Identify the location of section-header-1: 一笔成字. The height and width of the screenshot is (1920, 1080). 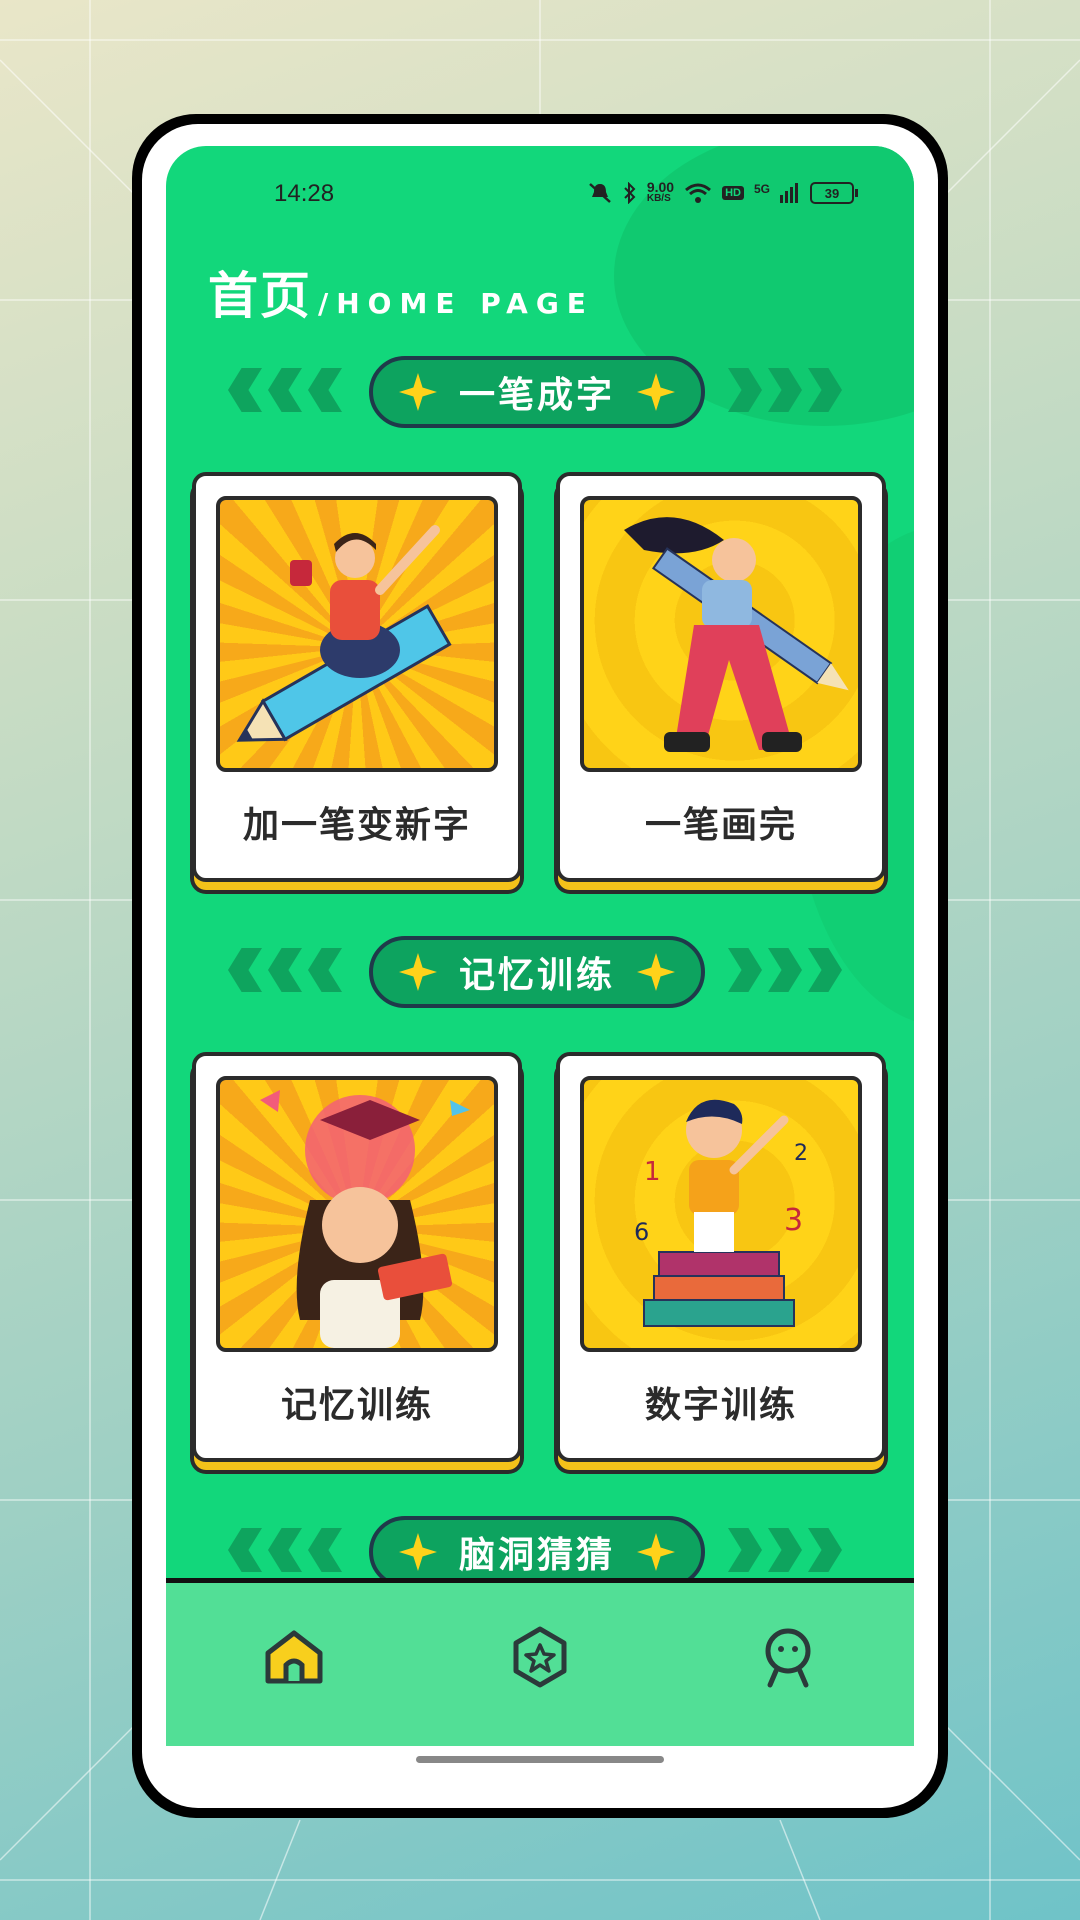
(540, 394).